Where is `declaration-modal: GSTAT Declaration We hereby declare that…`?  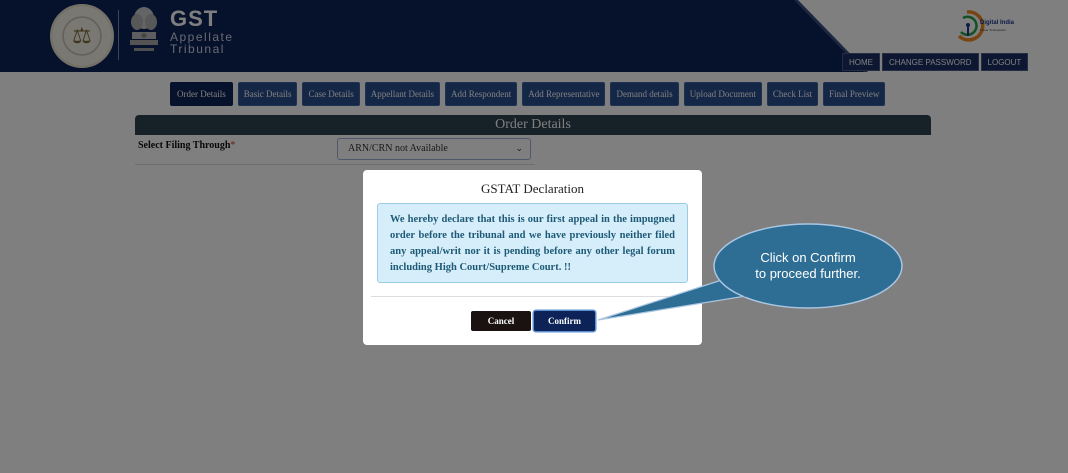
declaration-modal: GSTAT Declaration We hereby declare that… is located at coordinates (532, 257).